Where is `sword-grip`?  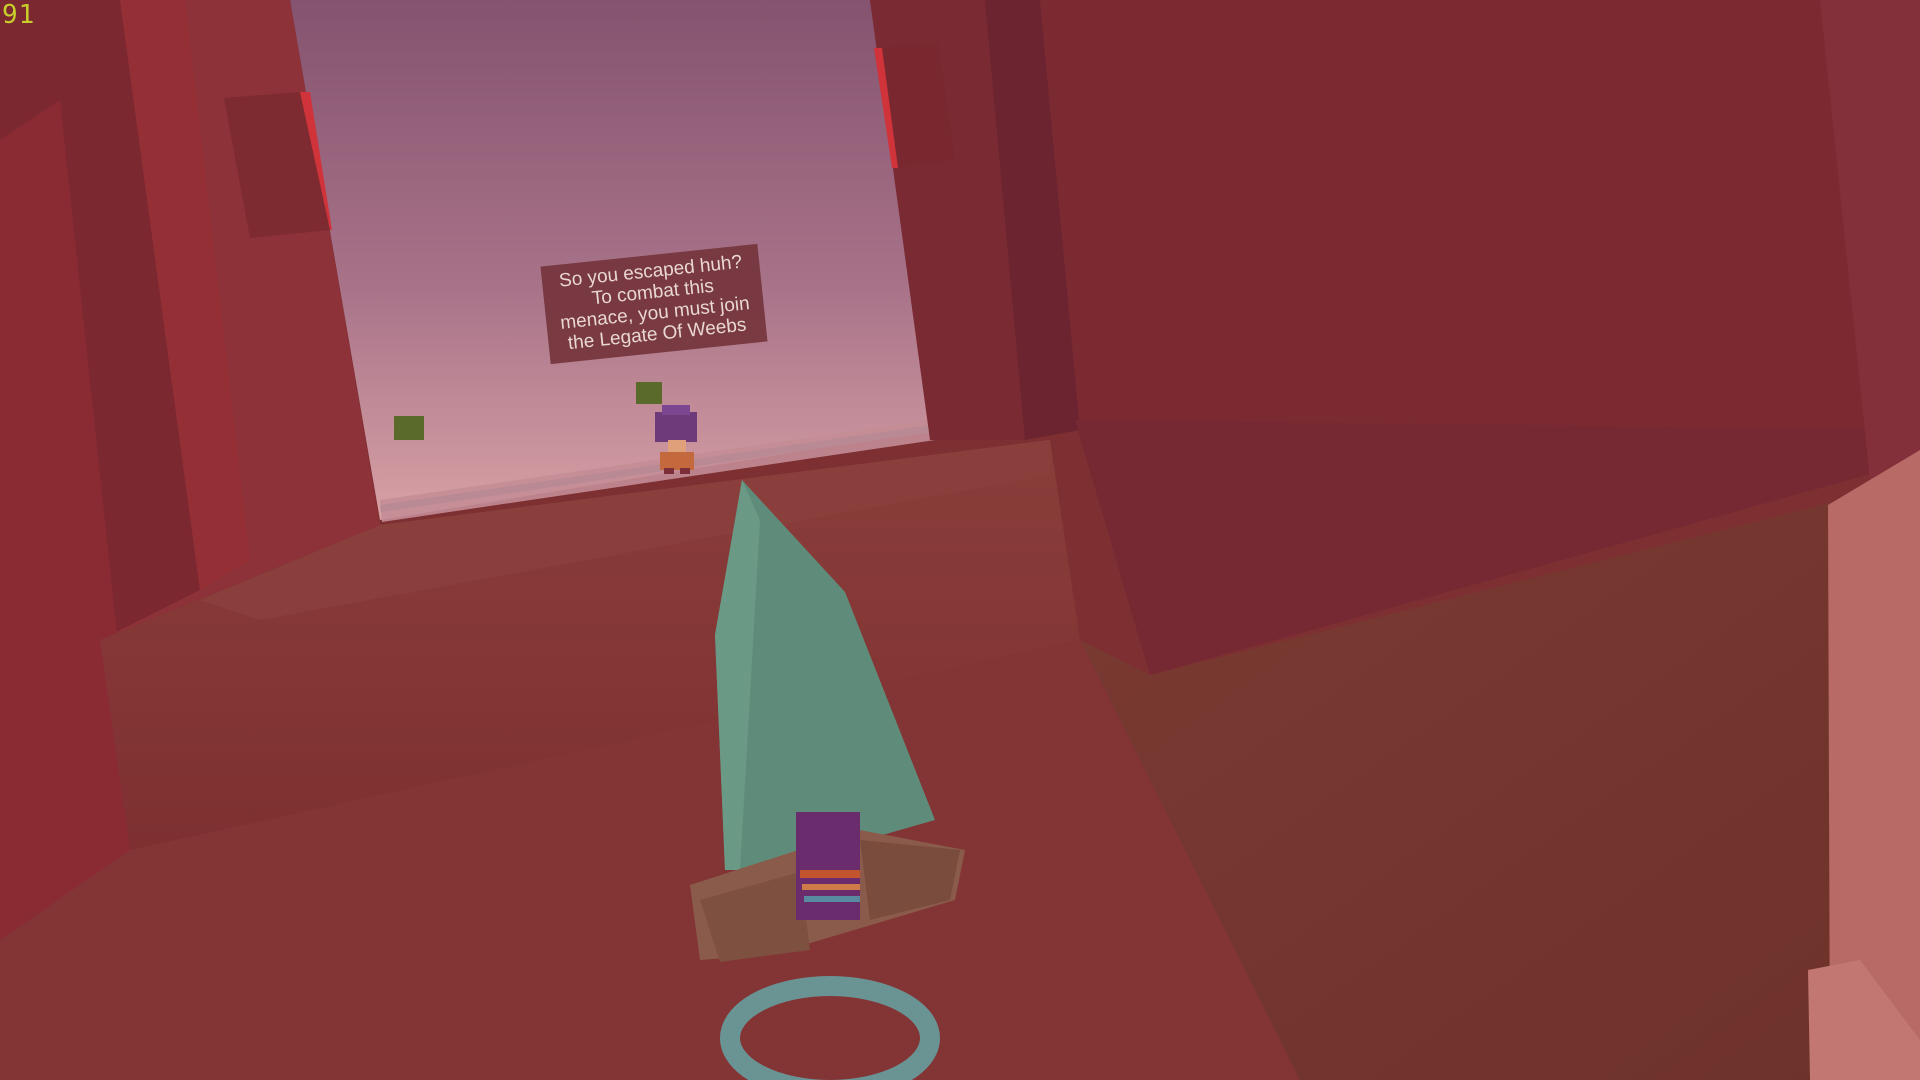 sword-grip is located at coordinates (828, 866).